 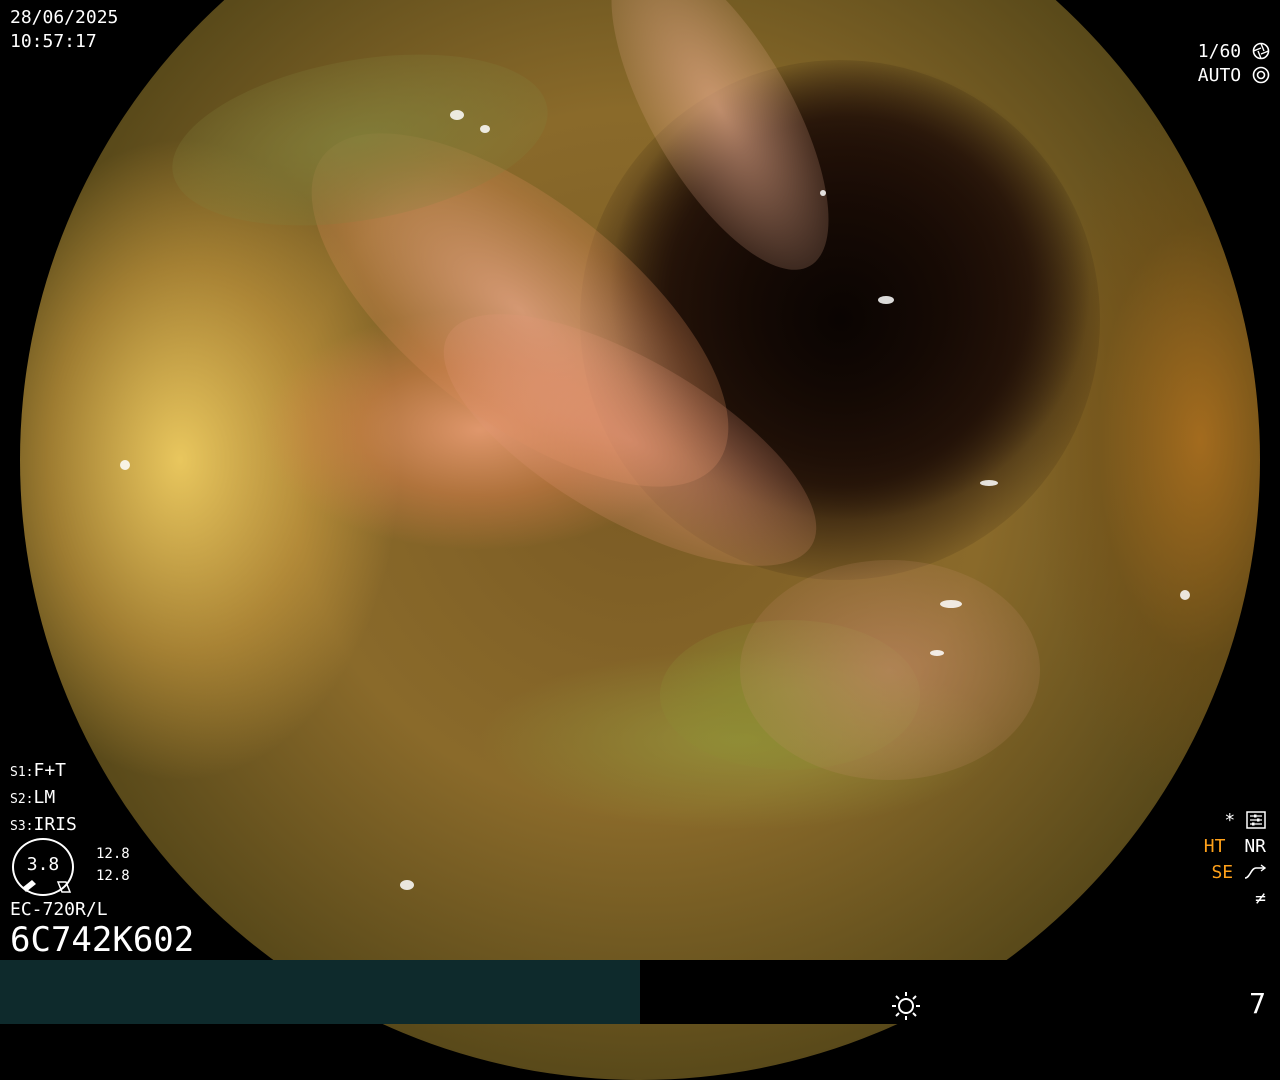 What do you see at coordinates (59, 909) in the screenshot?
I see `scope-model: EC-720R/L` at bounding box center [59, 909].